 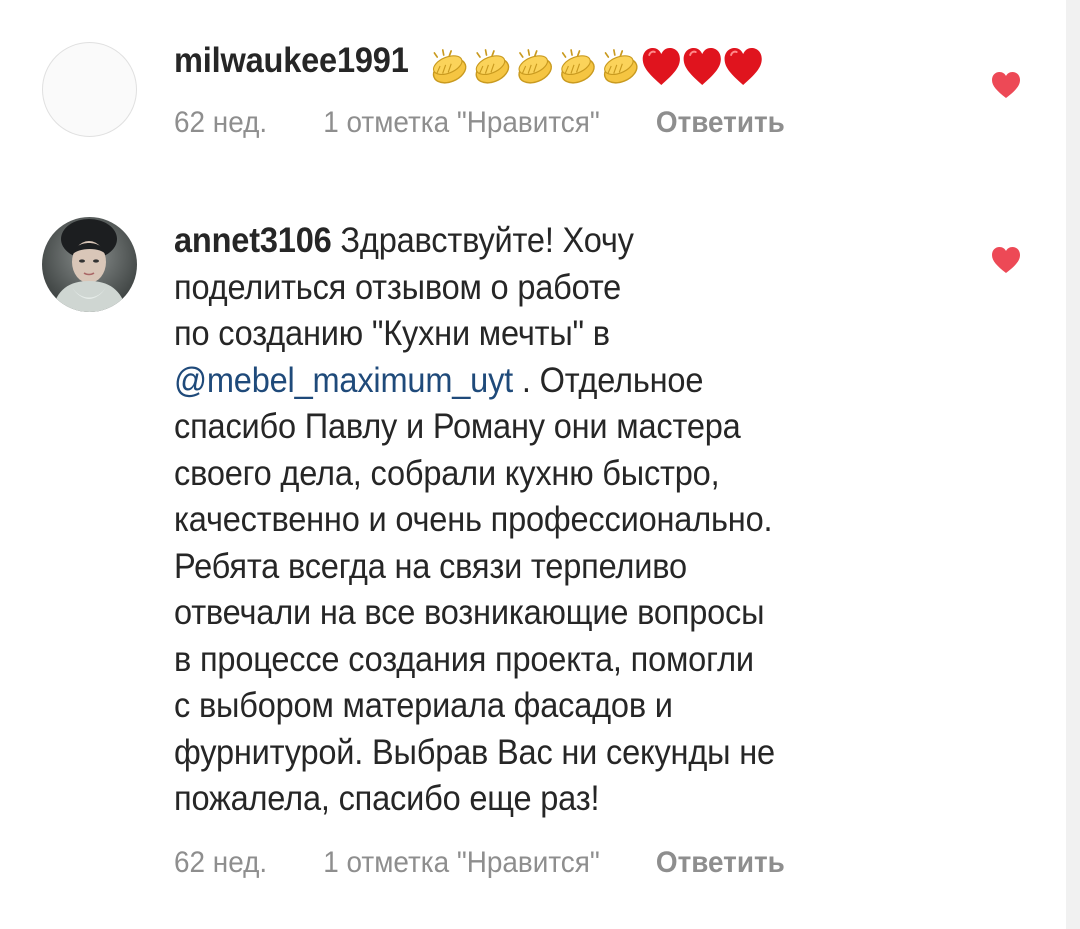 I want to click on comment-line: в процессе создания проекта, помогли, so click(x=464, y=659).